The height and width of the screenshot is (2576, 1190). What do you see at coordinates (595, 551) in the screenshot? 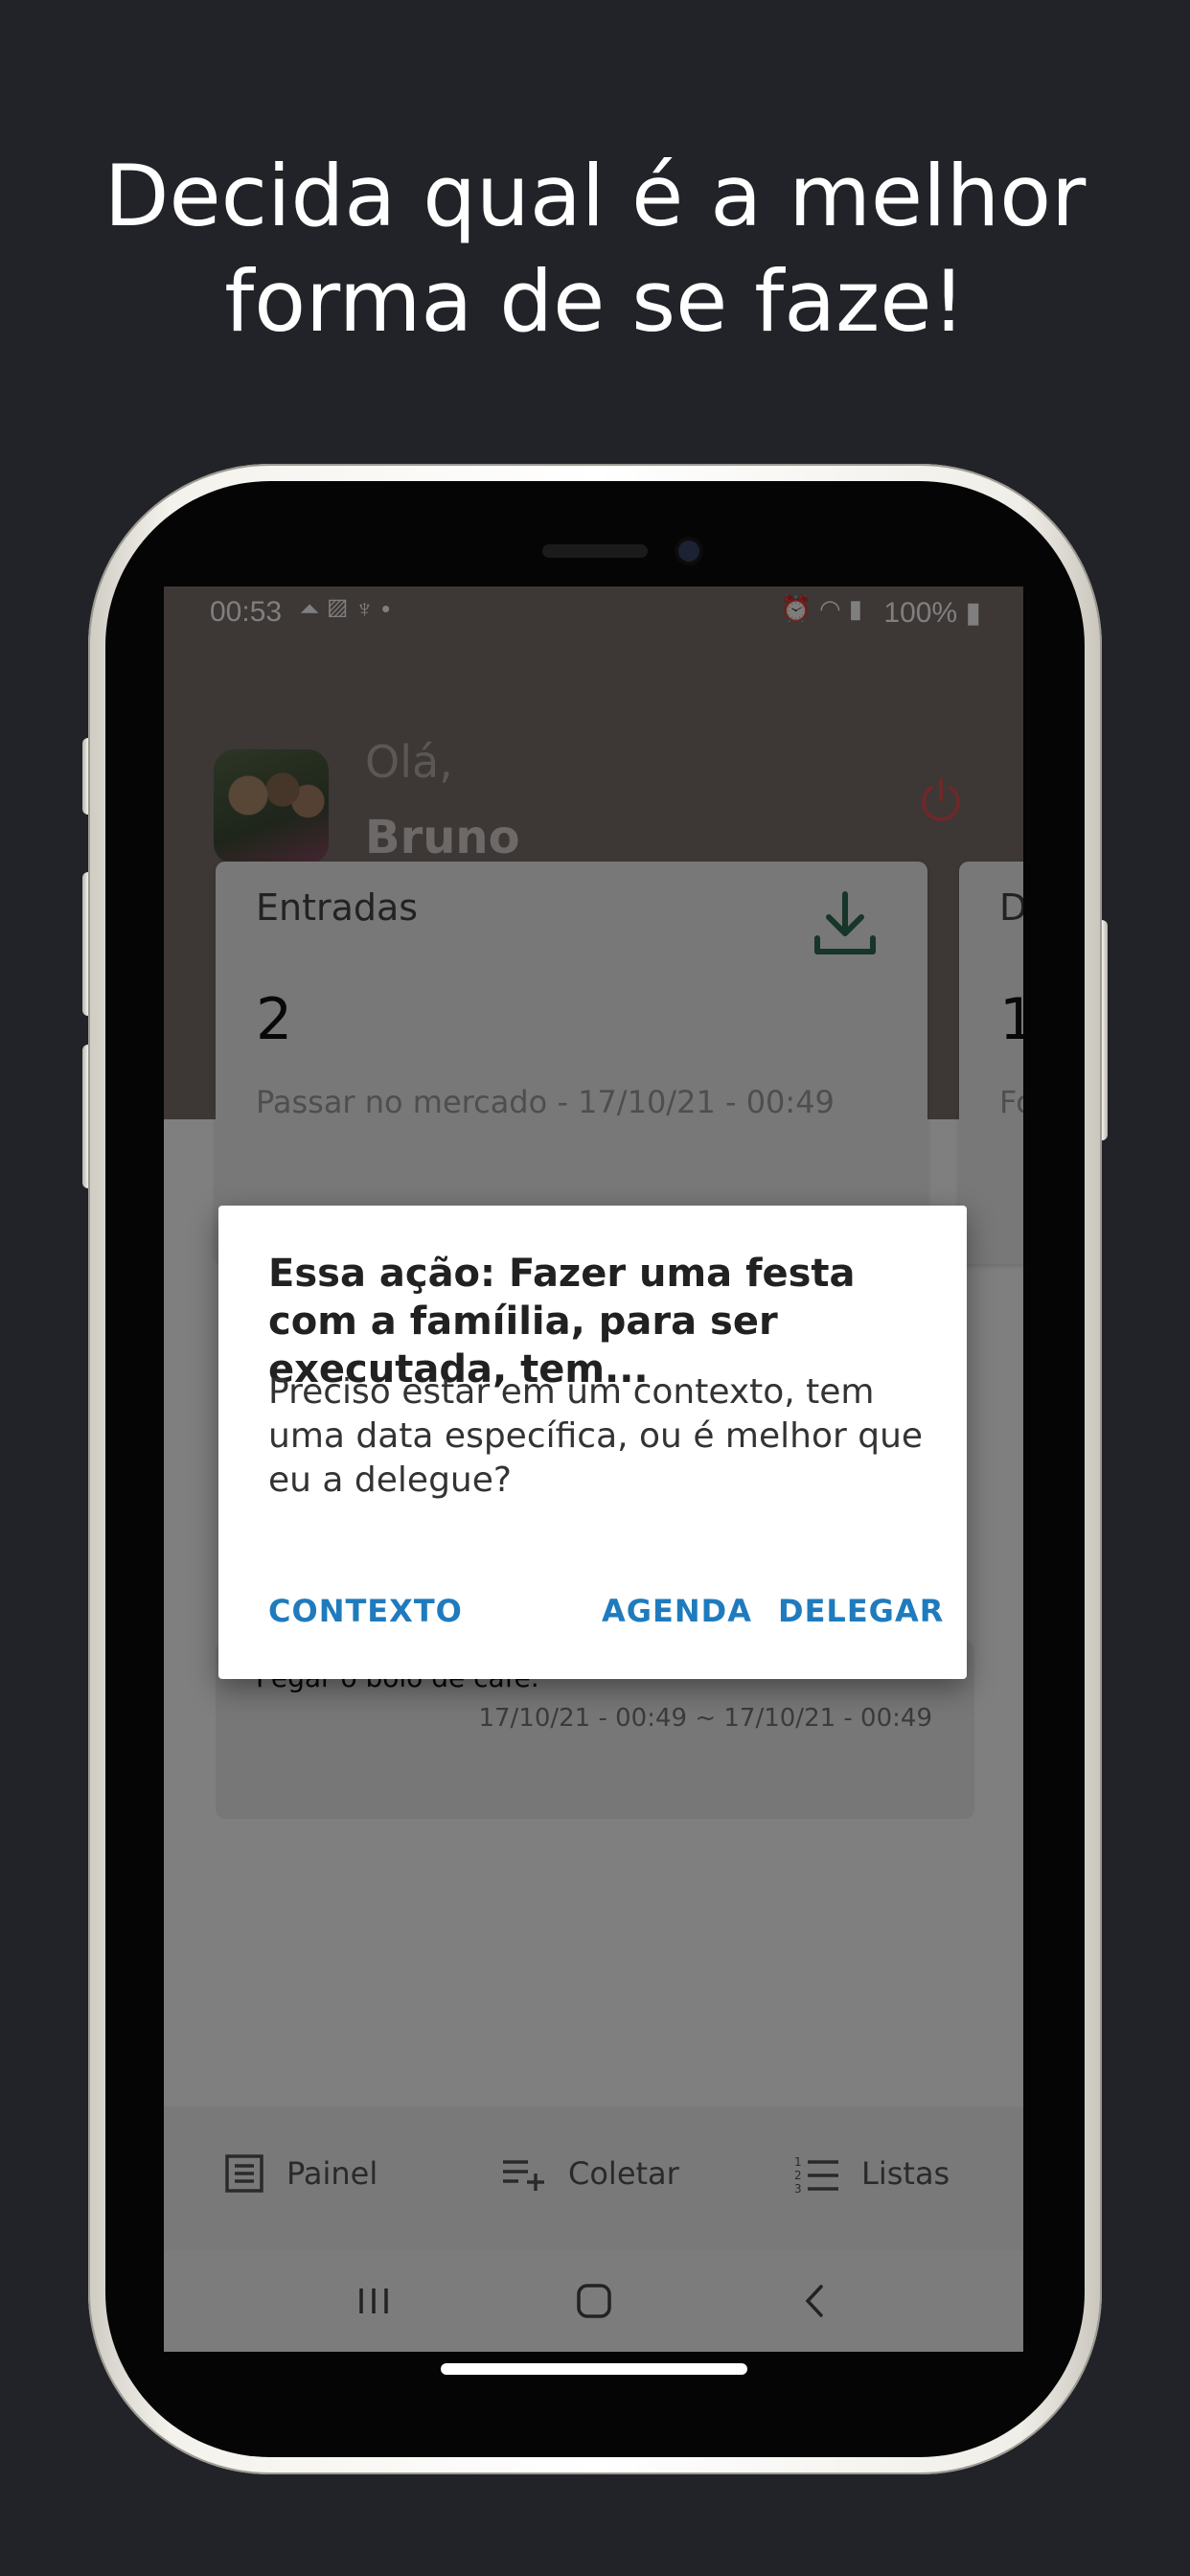
I see `speaker-grille` at bounding box center [595, 551].